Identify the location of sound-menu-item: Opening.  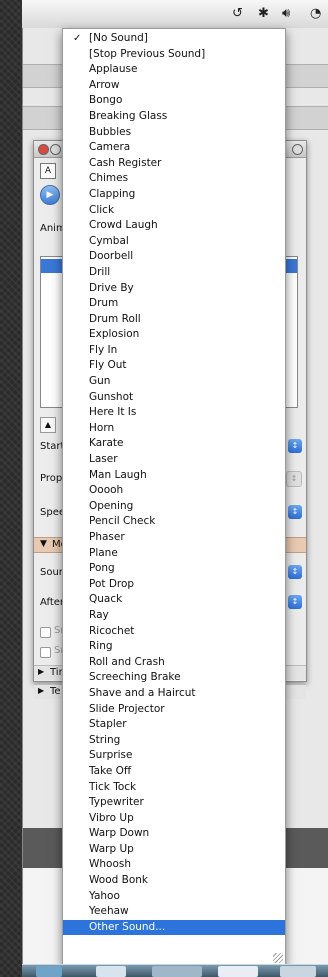
(174, 507).